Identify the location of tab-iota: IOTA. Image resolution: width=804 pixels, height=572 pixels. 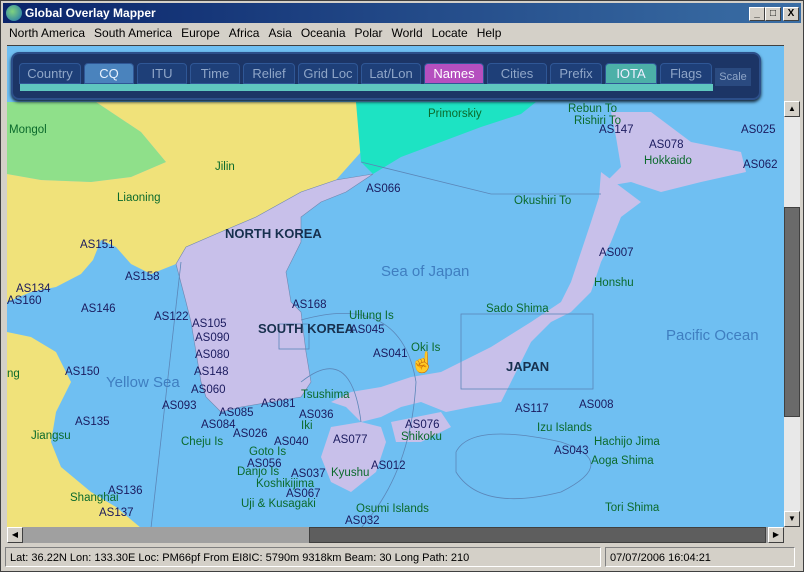
(631, 73).